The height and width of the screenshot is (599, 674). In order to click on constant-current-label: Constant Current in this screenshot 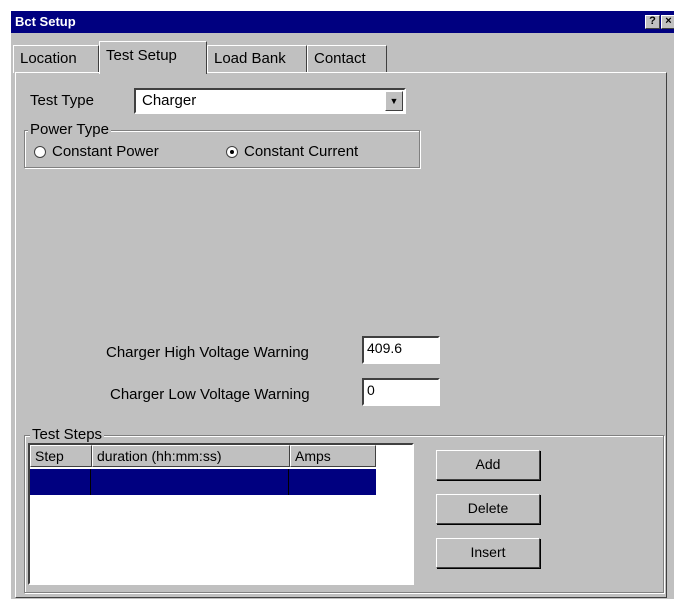, I will do `click(301, 151)`.